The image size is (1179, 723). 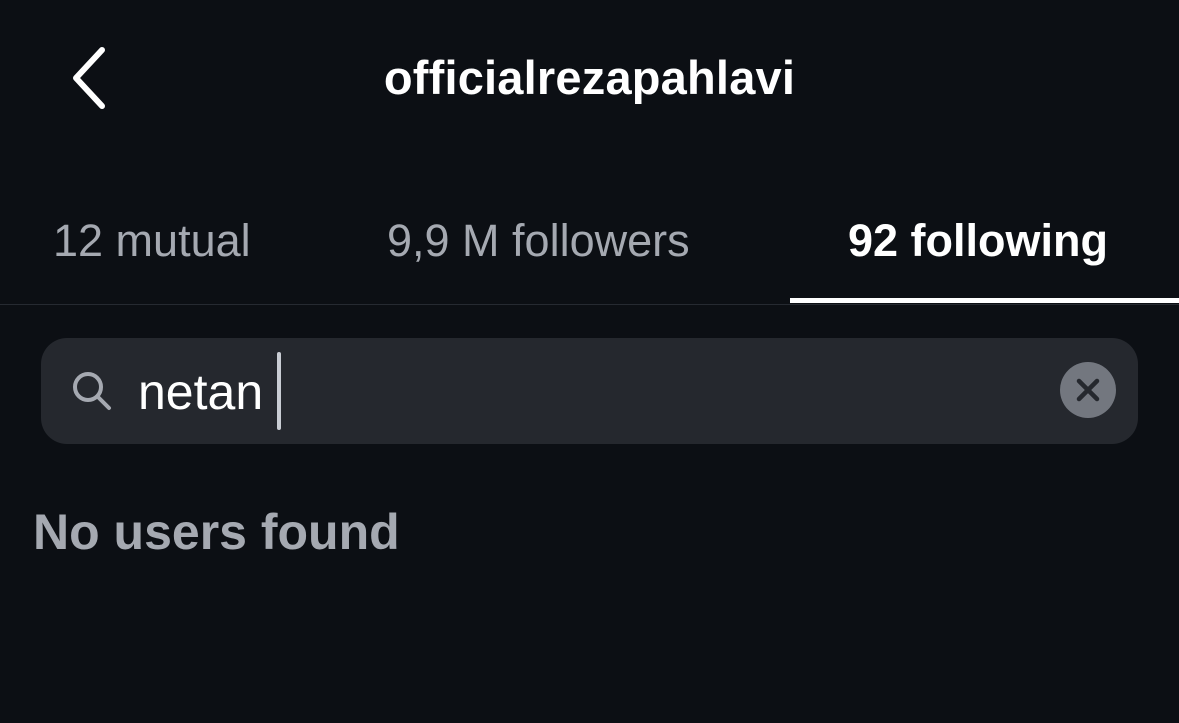 I want to click on active-tab-indicator, so click(x=984, y=300).